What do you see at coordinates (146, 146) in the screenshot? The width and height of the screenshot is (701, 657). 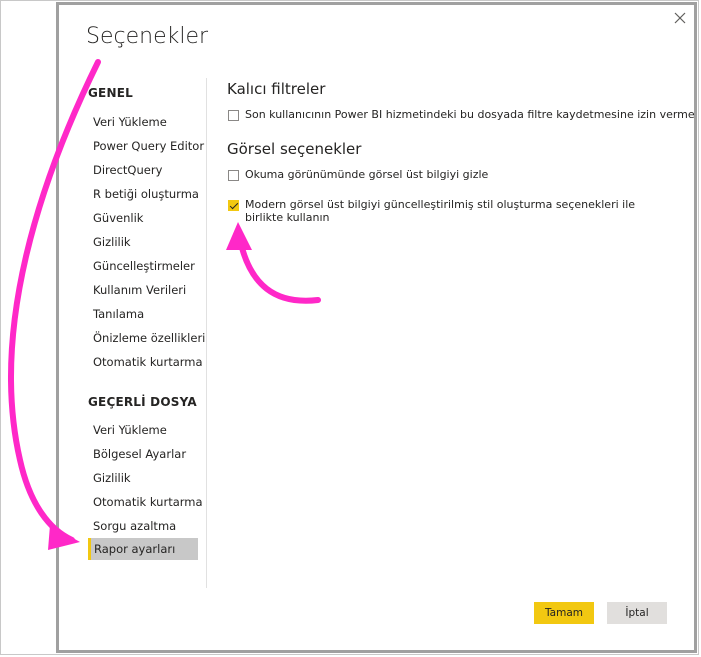 I see `nav-item-power-query-editor: Power Query Editor` at bounding box center [146, 146].